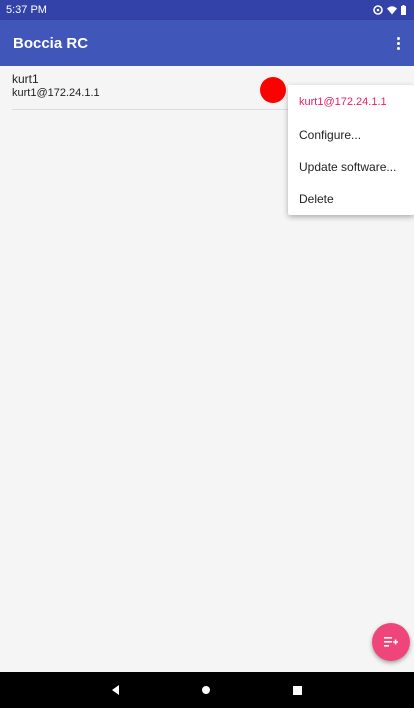 The image size is (414, 708). I want to click on app-title: Boccia RC, so click(51, 43).